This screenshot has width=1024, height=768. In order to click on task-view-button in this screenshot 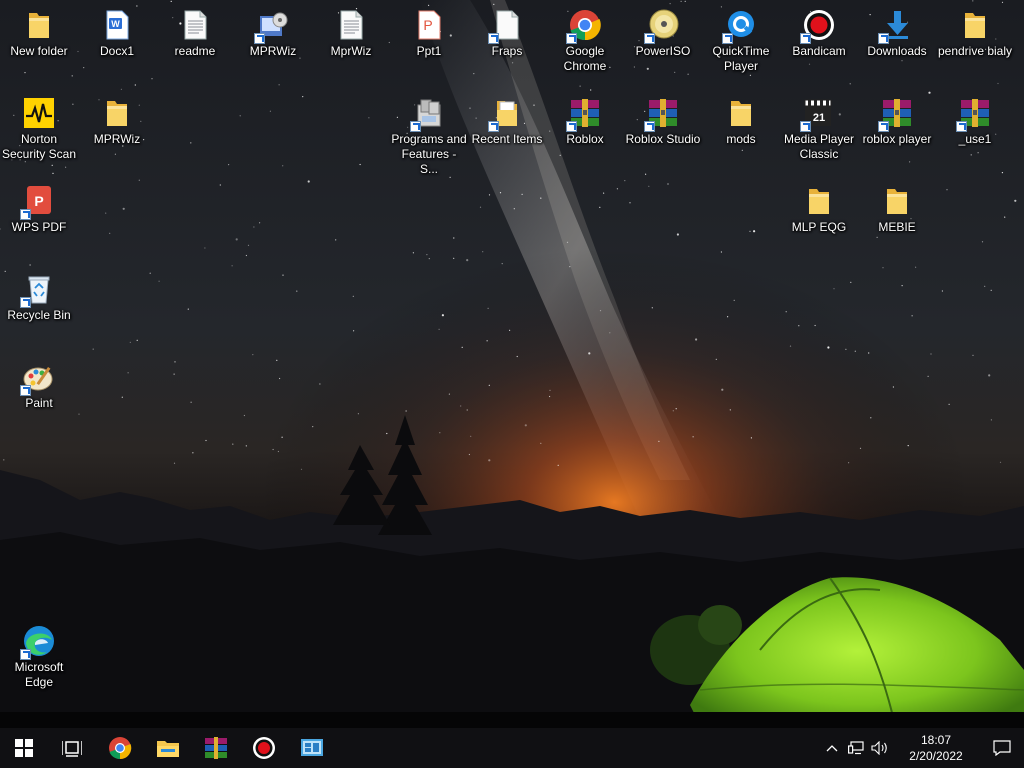, I will do `click(72, 748)`.